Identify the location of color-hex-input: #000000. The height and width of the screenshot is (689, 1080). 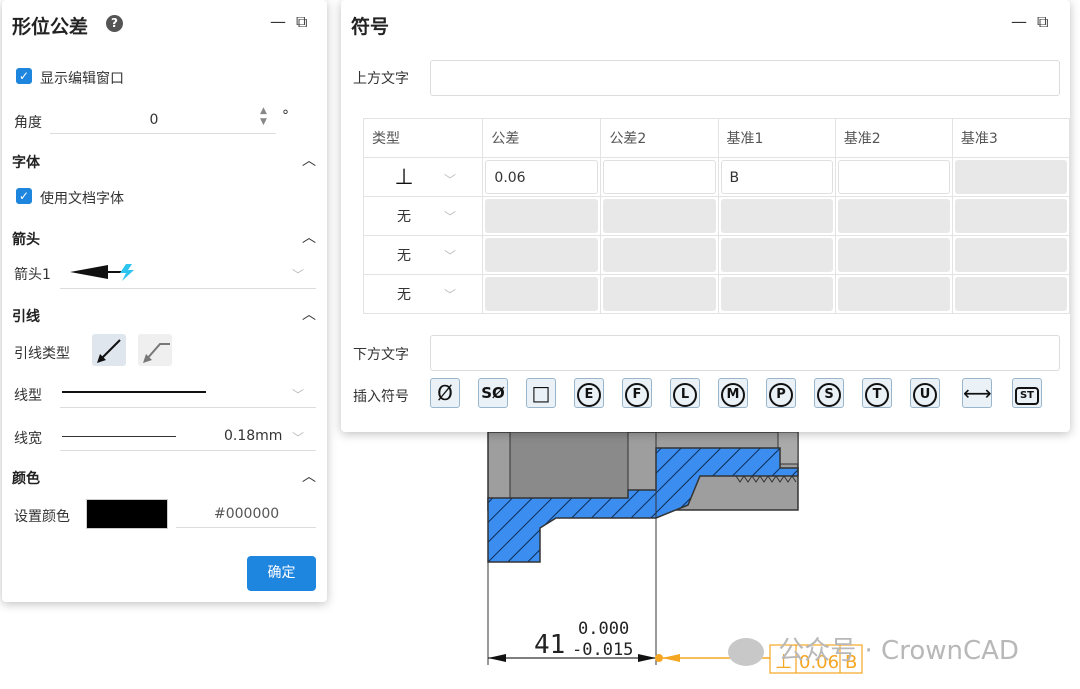
(246, 514).